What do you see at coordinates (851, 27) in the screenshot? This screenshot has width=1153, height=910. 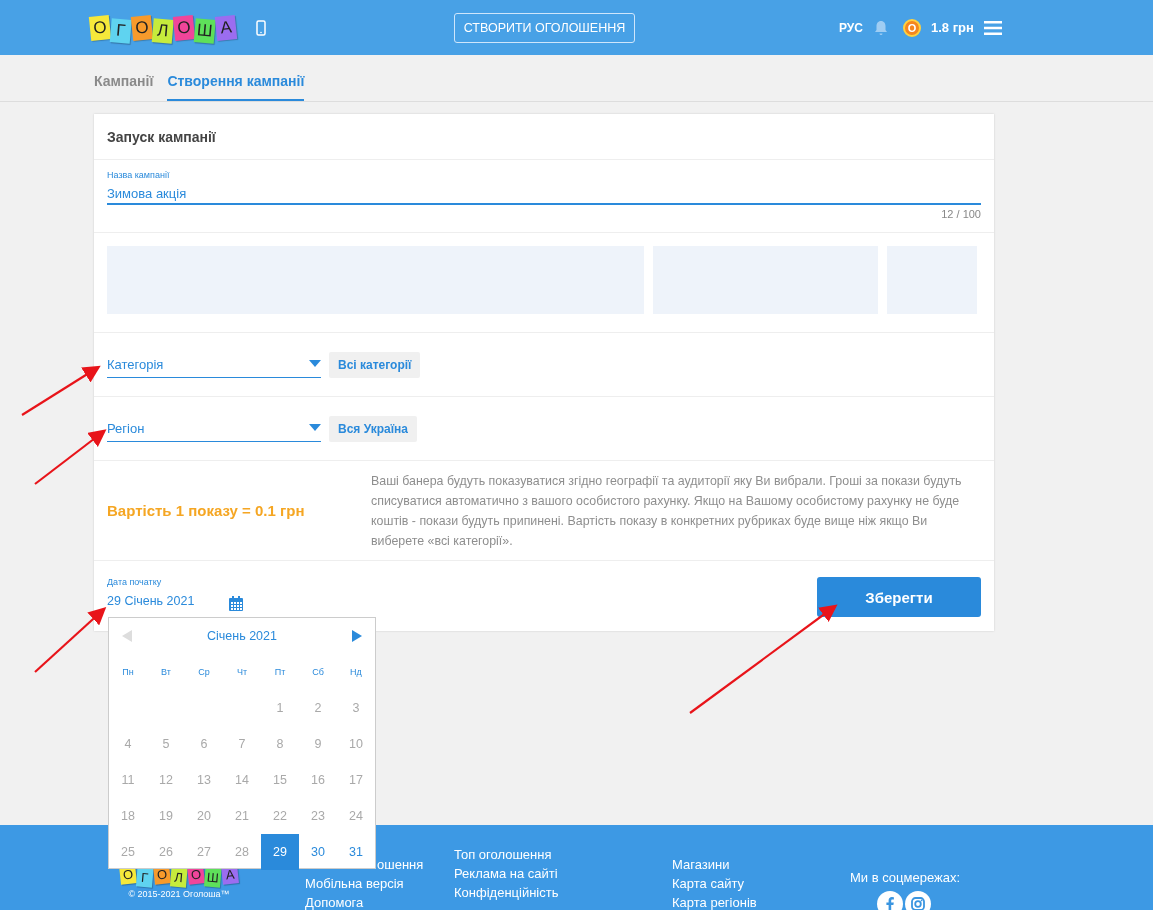 I see `language-label: РУС` at bounding box center [851, 27].